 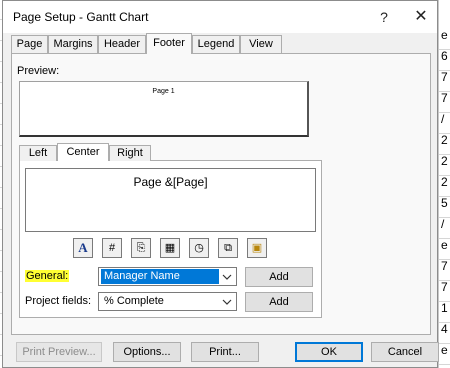 What do you see at coordinates (81, 17) in the screenshot?
I see `dialog-title: Page Setup - Gantt Chart` at bounding box center [81, 17].